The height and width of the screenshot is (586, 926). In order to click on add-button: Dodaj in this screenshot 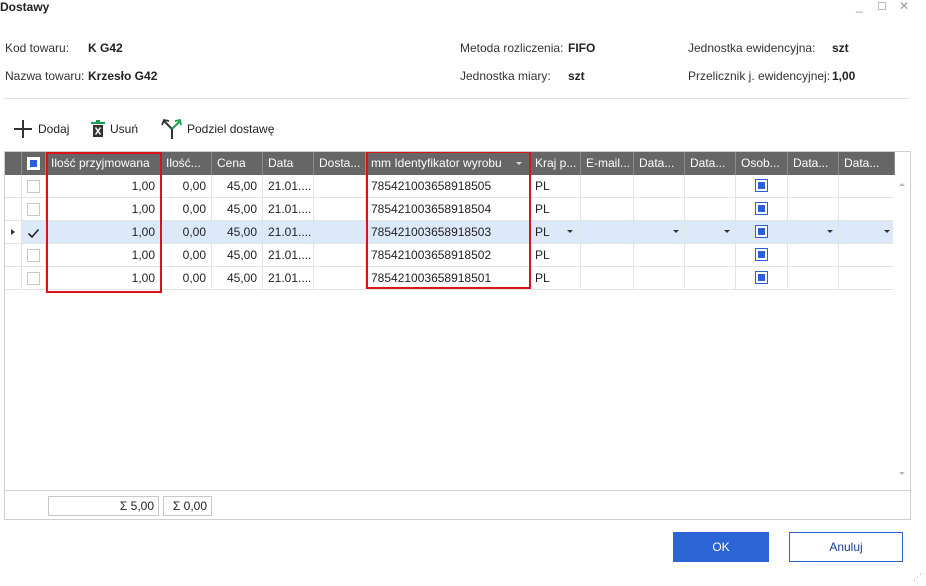, I will do `click(40, 129)`.